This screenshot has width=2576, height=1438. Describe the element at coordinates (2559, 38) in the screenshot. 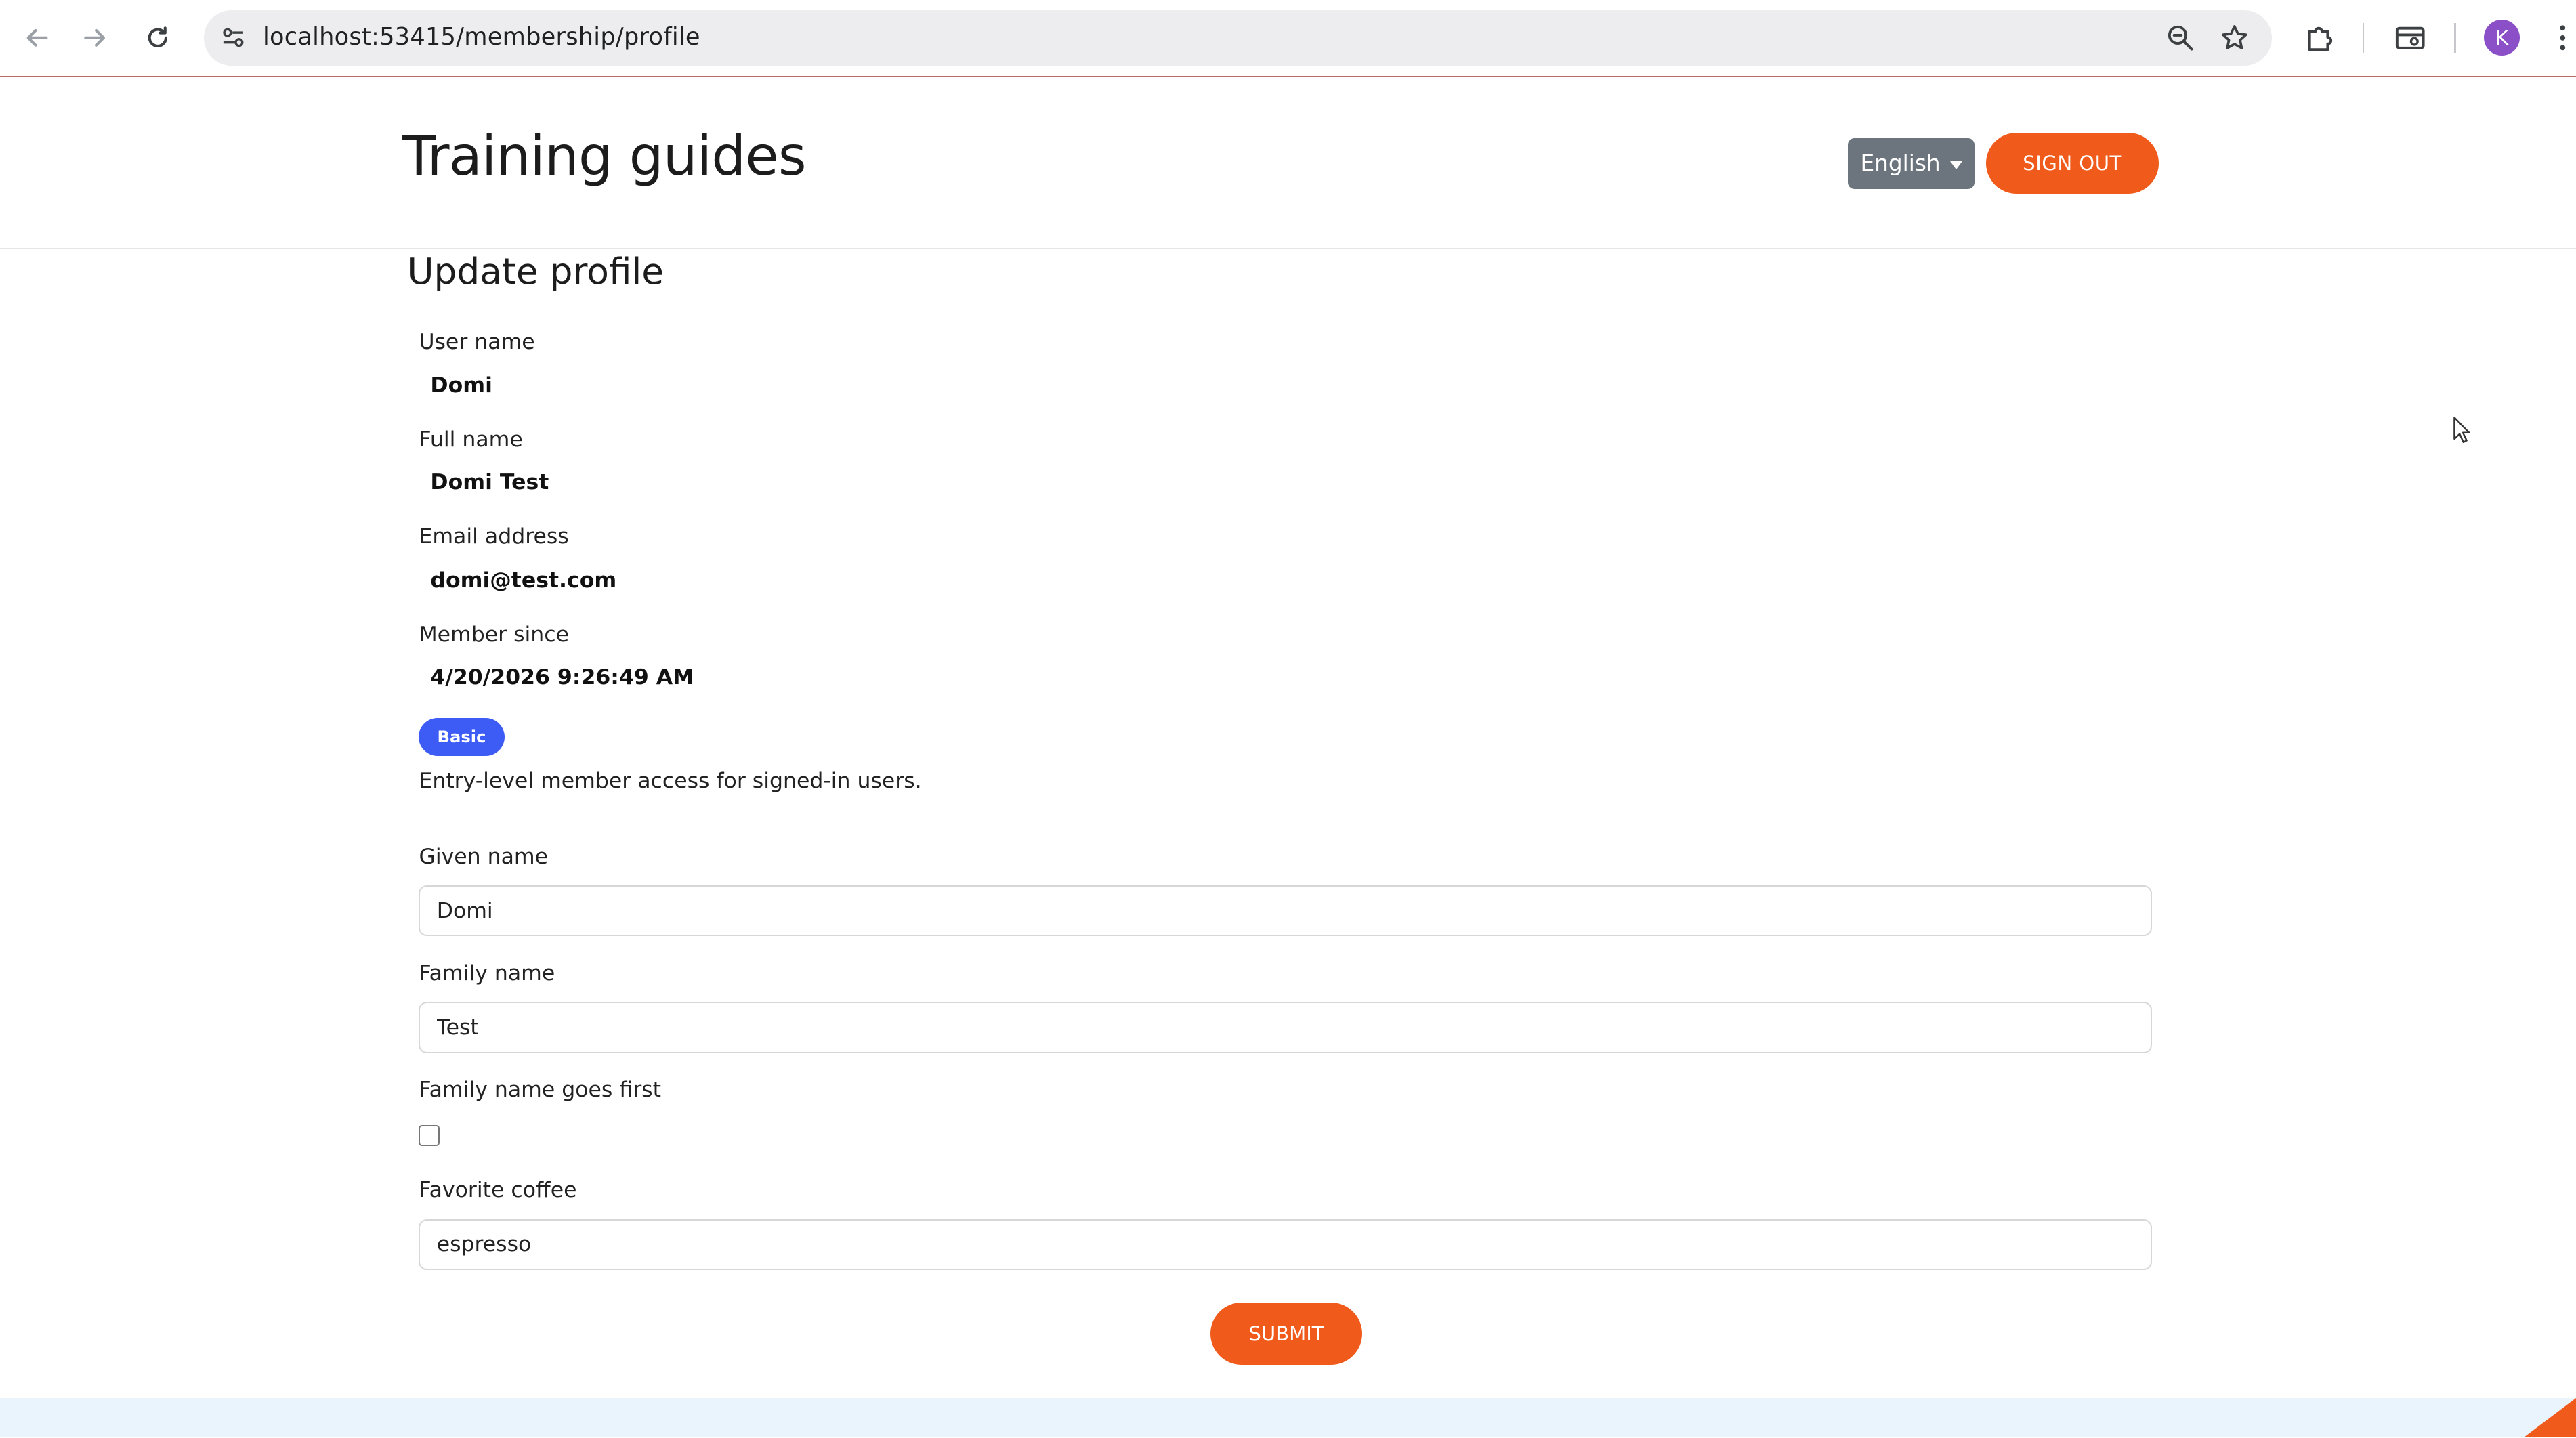

I see `more-menu-icon` at that location.